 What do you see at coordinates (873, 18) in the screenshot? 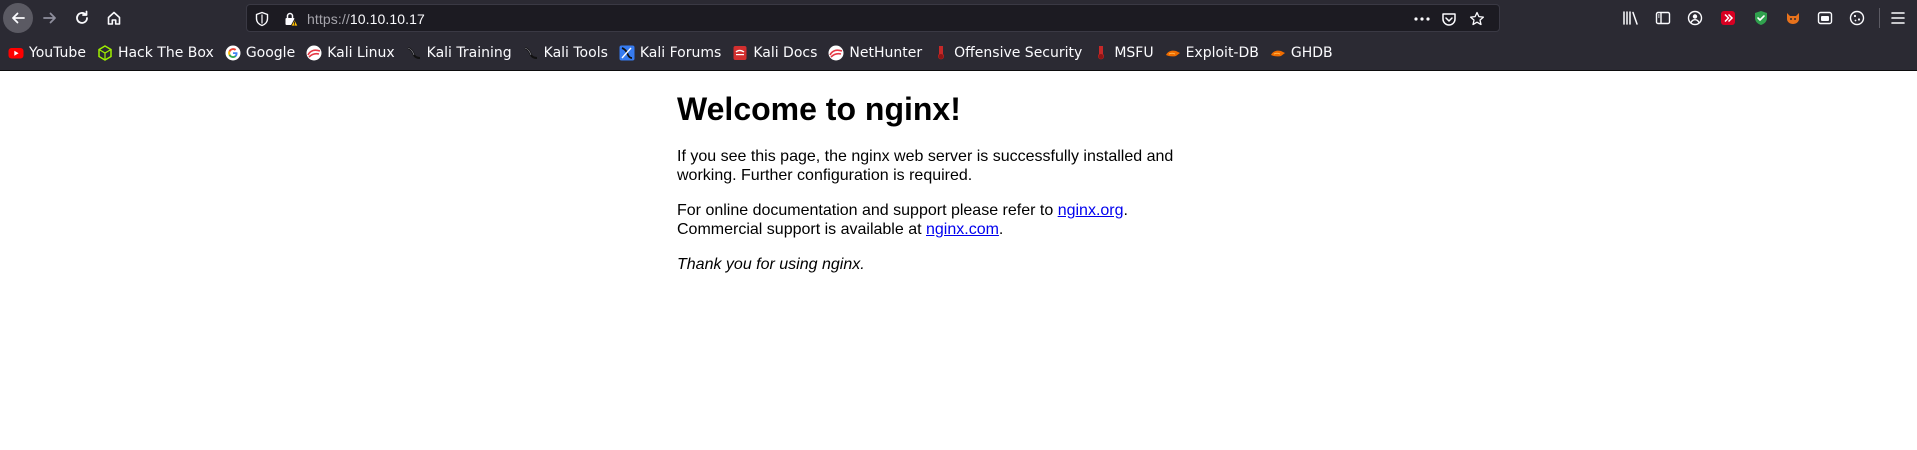
I see `url-bar: https://10.10.10.17` at bounding box center [873, 18].